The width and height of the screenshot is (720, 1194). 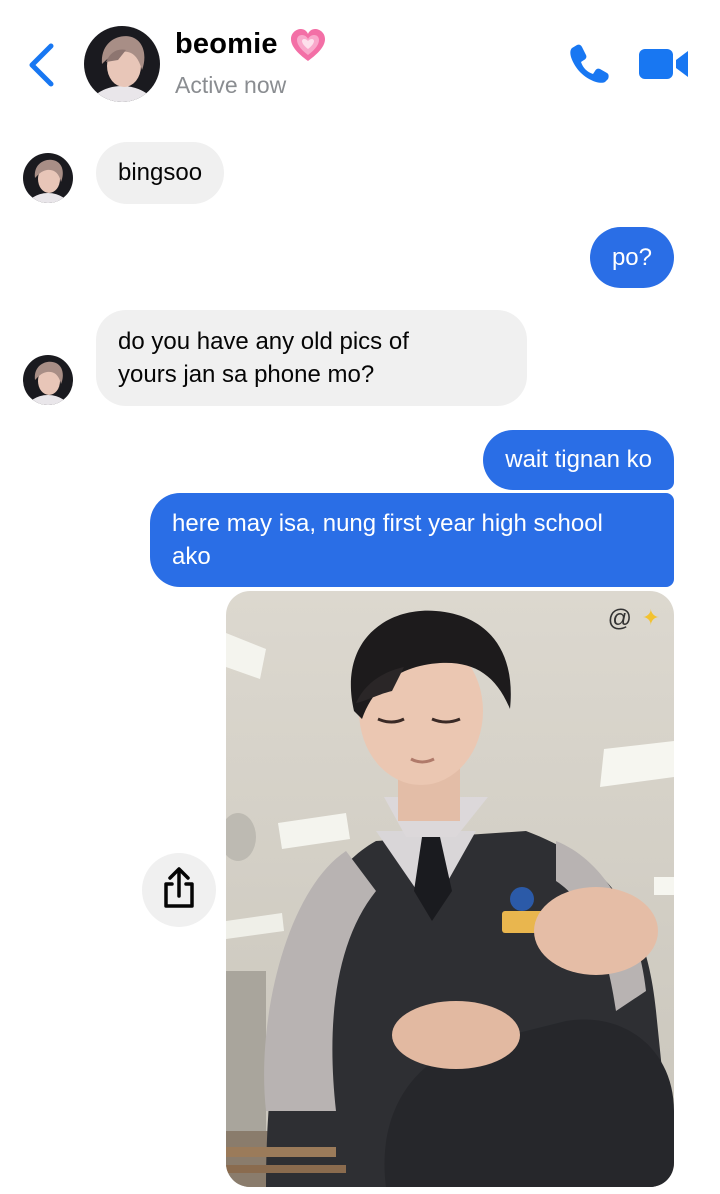 What do you see at coordinates (308, 46) in the screenshot?
I see `pink-heart-icon` at bounding box center [308, 46].